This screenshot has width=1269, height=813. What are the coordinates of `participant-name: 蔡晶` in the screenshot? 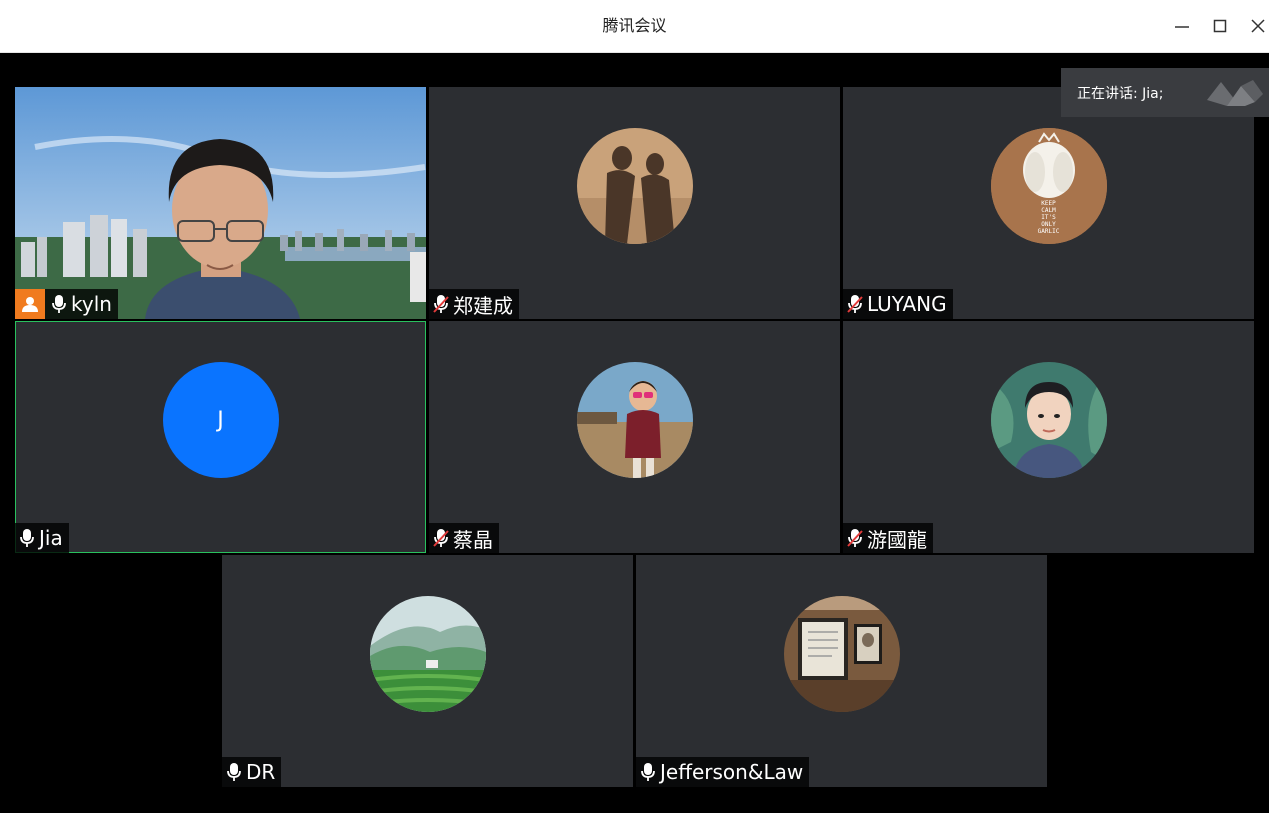 It's located at (473, 539).